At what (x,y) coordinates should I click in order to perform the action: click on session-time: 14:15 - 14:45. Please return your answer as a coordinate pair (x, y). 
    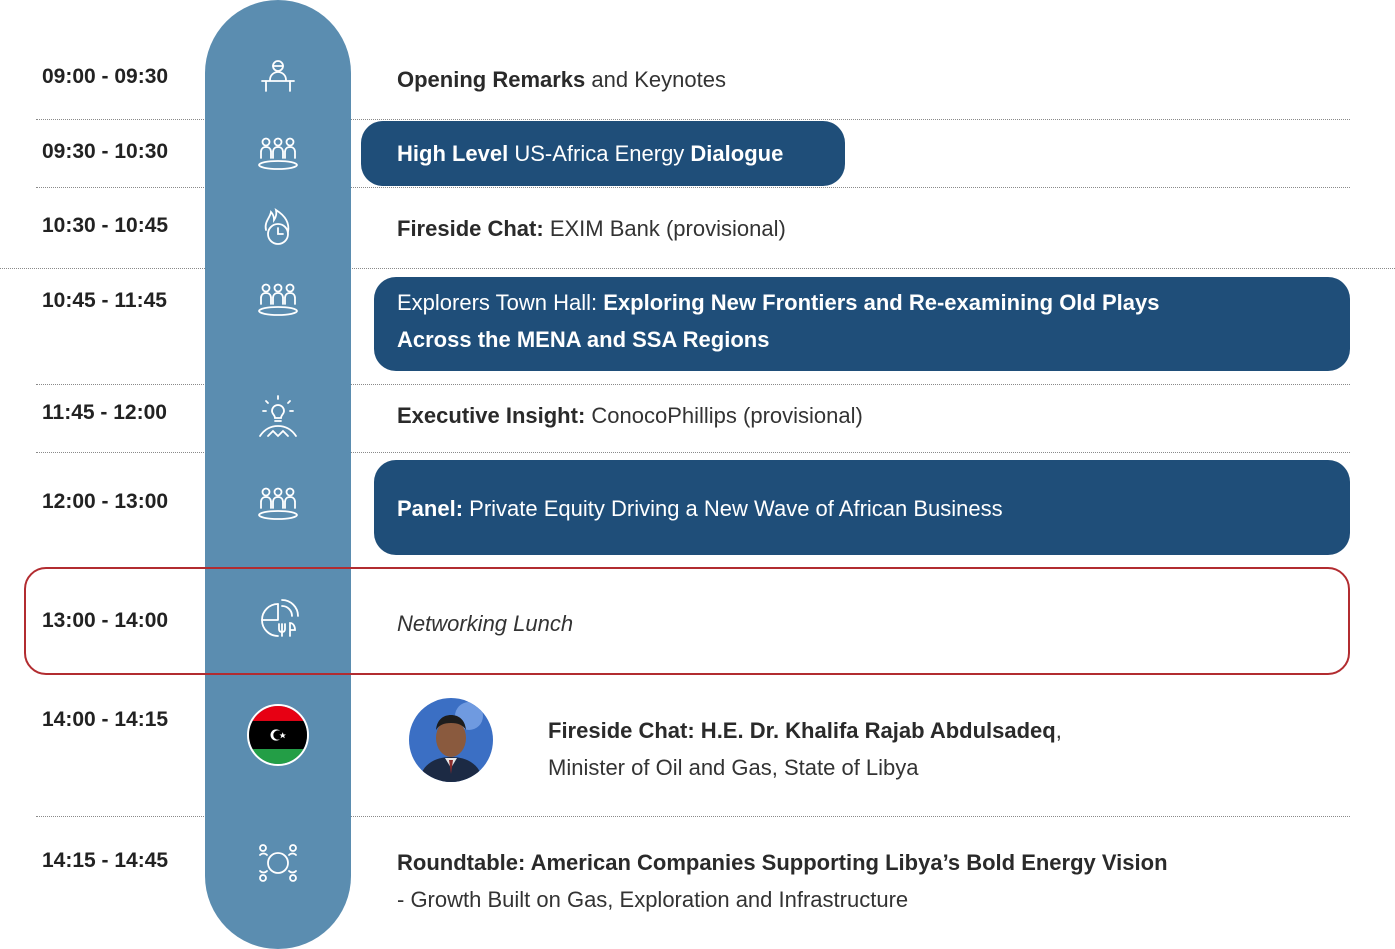
    Looking at the image, I should click on (105, 860).